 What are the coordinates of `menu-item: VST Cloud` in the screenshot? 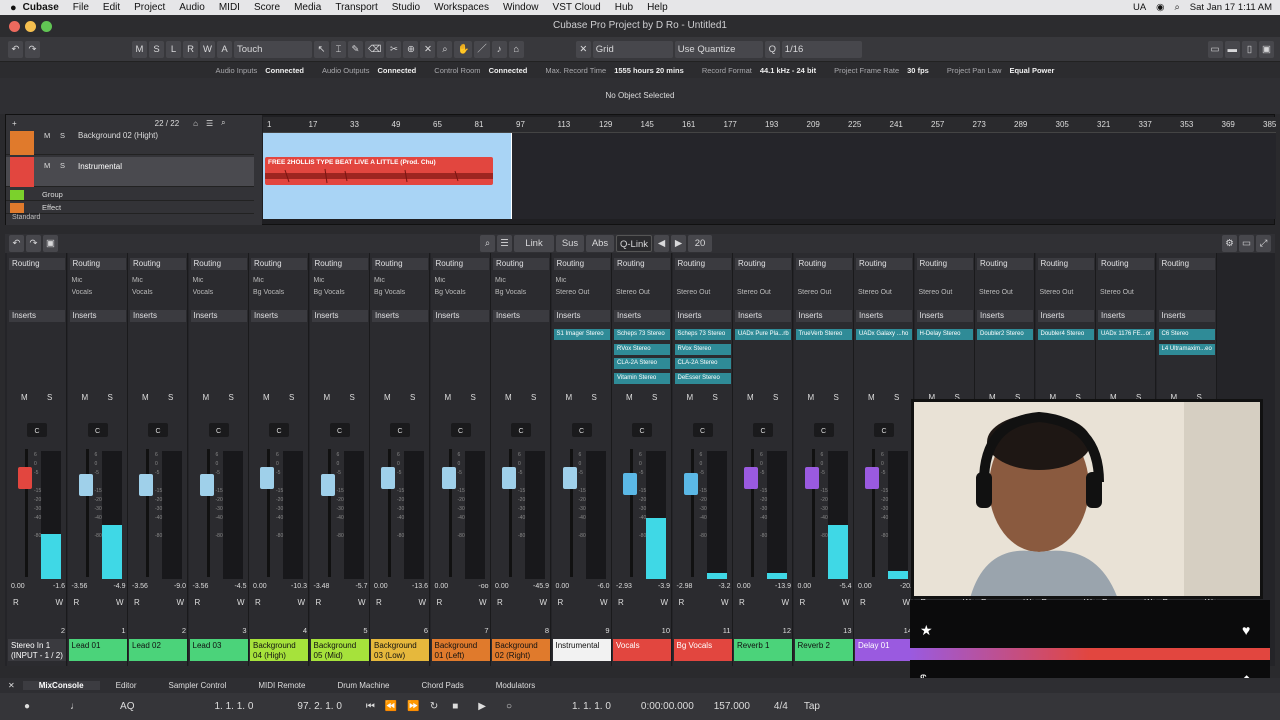 It's located at (577, 7).